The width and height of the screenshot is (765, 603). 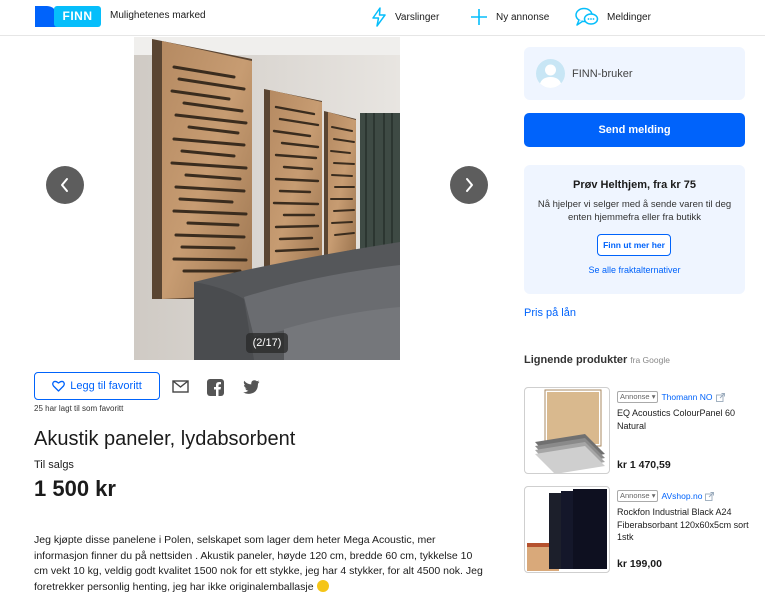 What do you see at coordinates (267, 343) in the screenshot?
I see `image-counter: (2/17)` at bounding box center [267, 343].